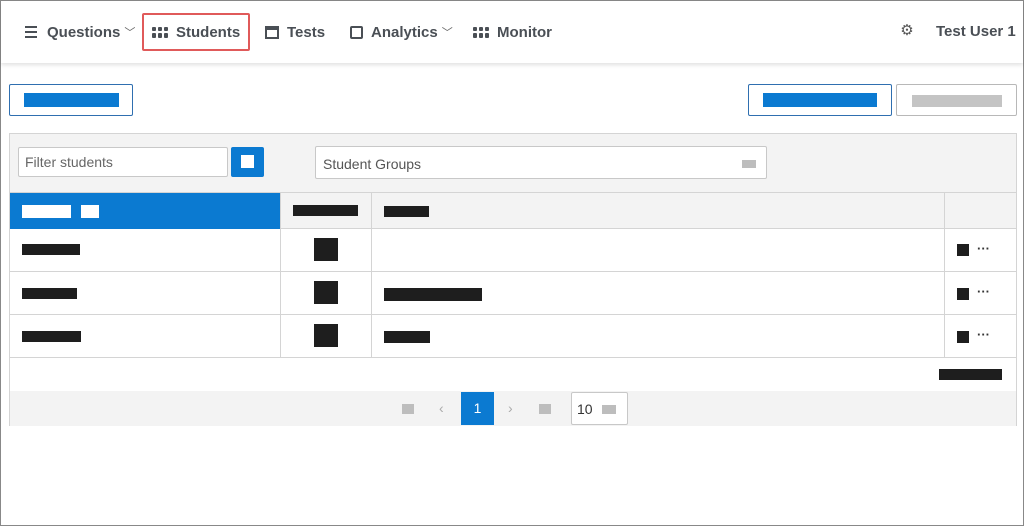 The width and height of the screenshot is (1024, 526). I want to click on import-students-button, so click(820, 100).